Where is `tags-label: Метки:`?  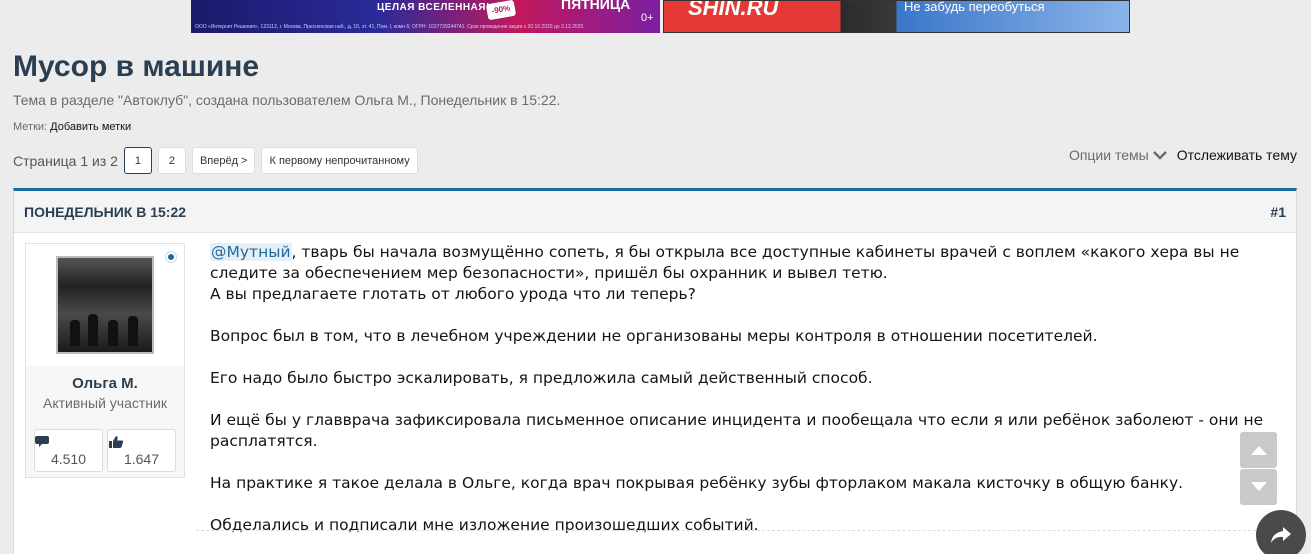
tags-label: Метки: is located at coordinates (30, 127).